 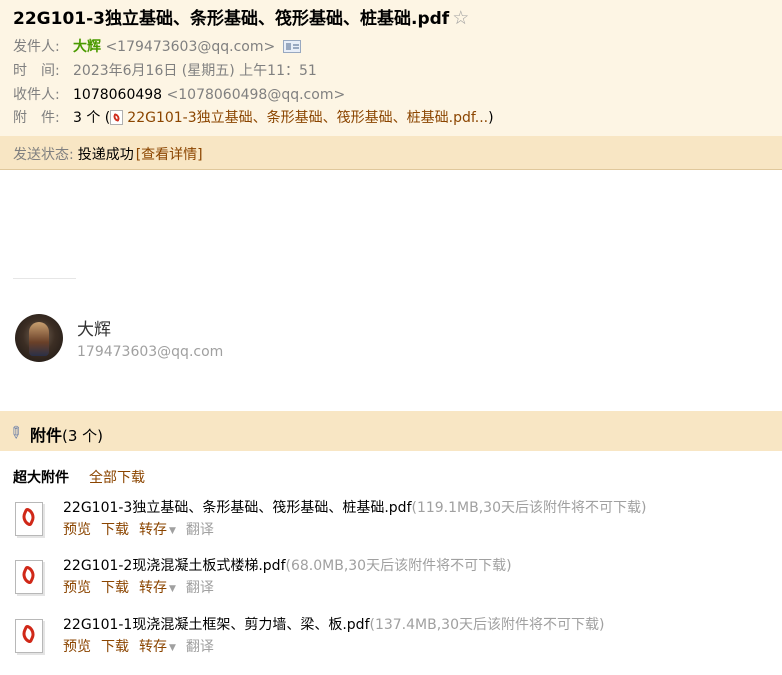 I want to click on to-row: 收件人: 1078060498 <1078060498@qq.com>, so click(x=179, y=94).